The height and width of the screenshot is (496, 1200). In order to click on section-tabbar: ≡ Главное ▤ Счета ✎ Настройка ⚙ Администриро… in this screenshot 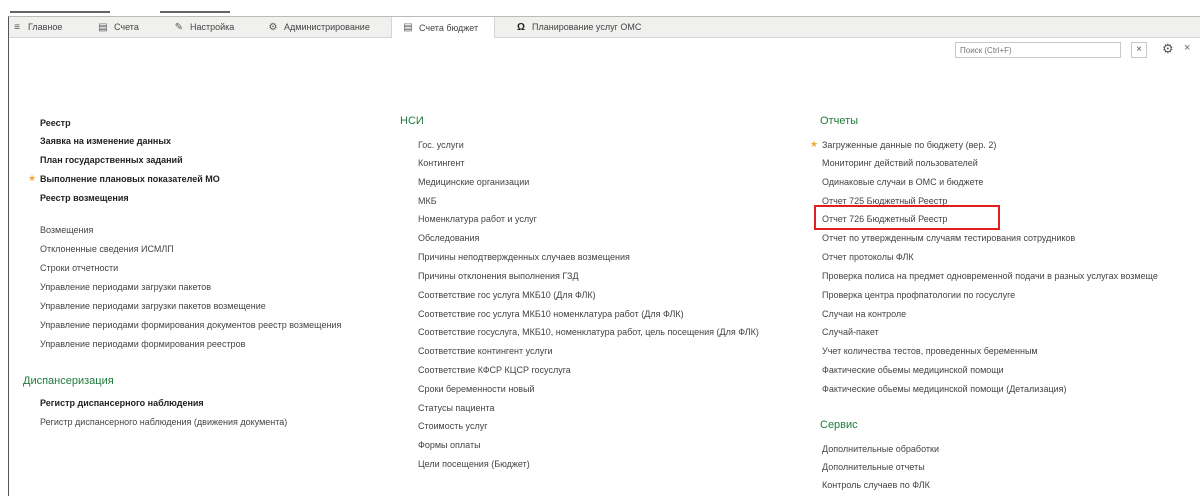, I will do `click(604, 27)`.